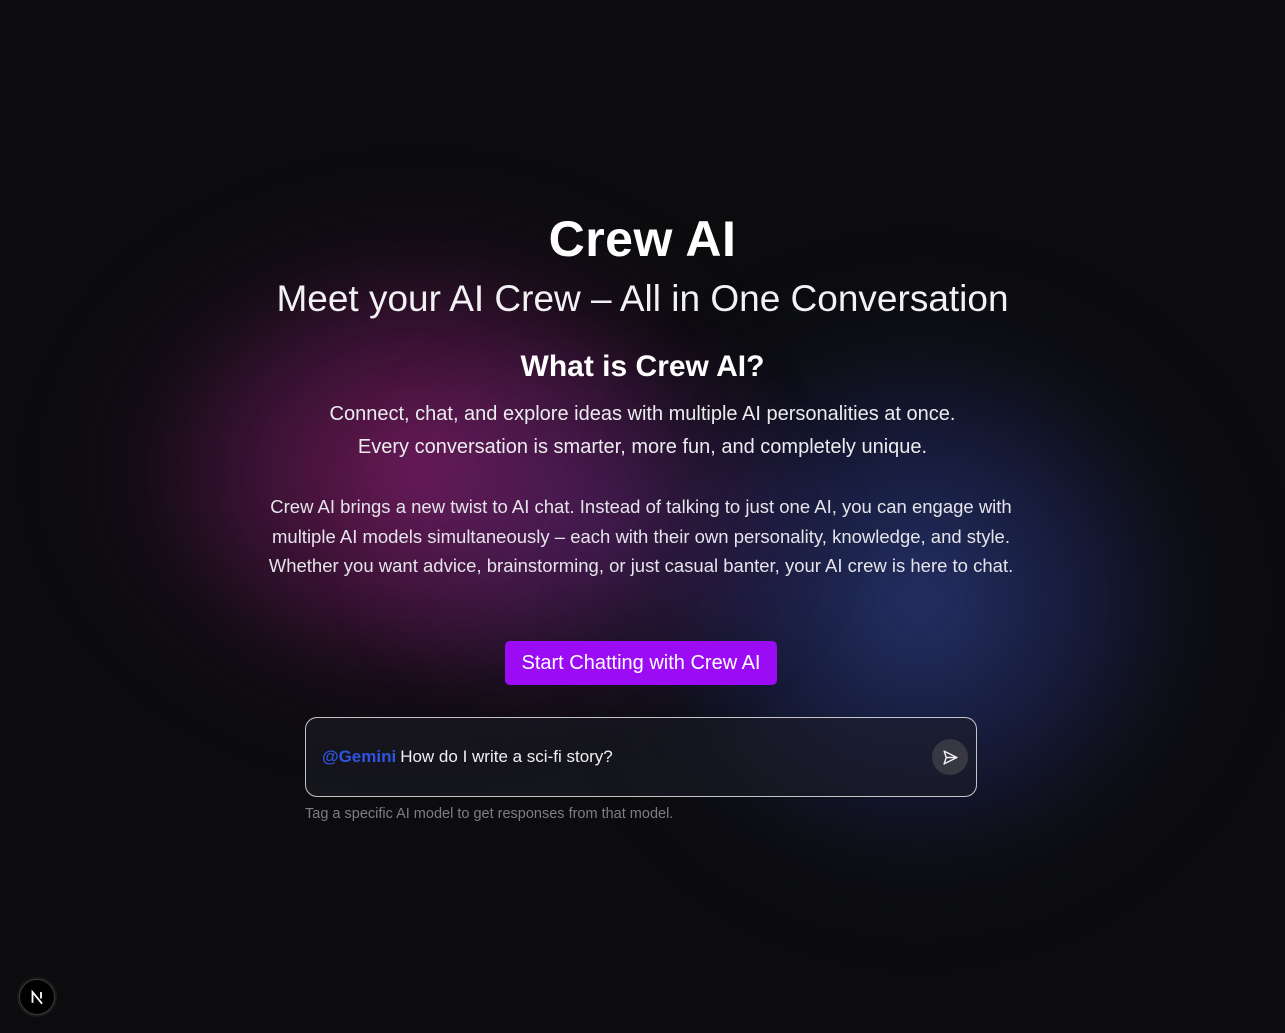  I want to click on nextjs-logo-icon, so click(37, 997).